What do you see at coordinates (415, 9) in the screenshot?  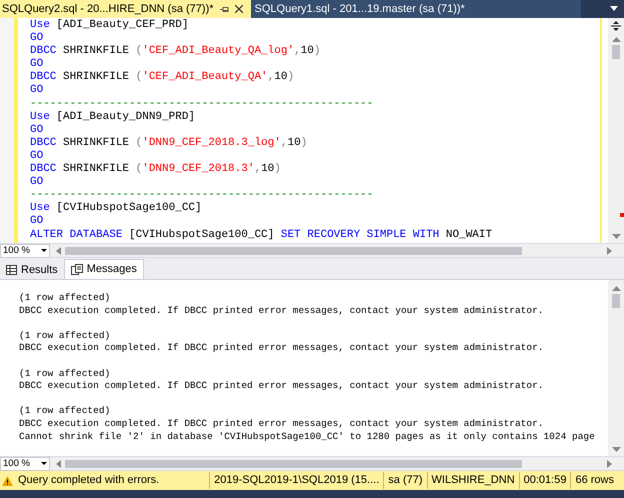 I see `document-tab: SQLQuery1.sql - 201...19.master (sa (71))*` at bounding box center [415, 9].